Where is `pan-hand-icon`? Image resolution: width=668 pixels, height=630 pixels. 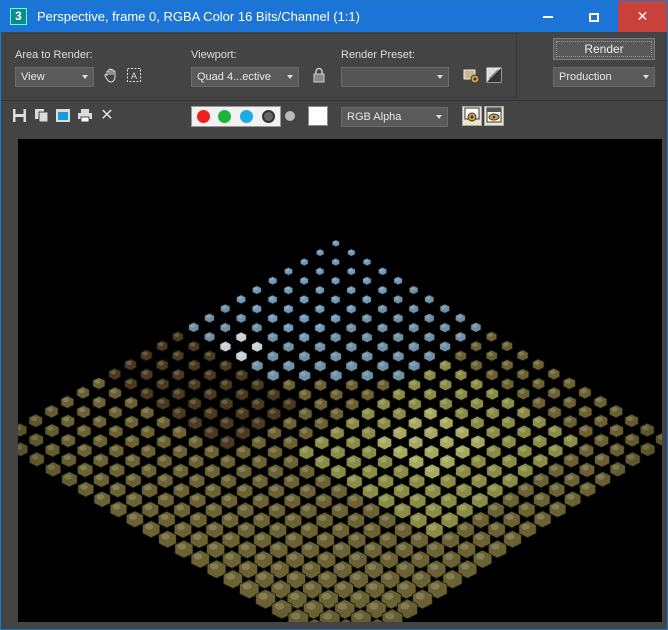
pan-hand-icon is located at coordinates (111, 77).